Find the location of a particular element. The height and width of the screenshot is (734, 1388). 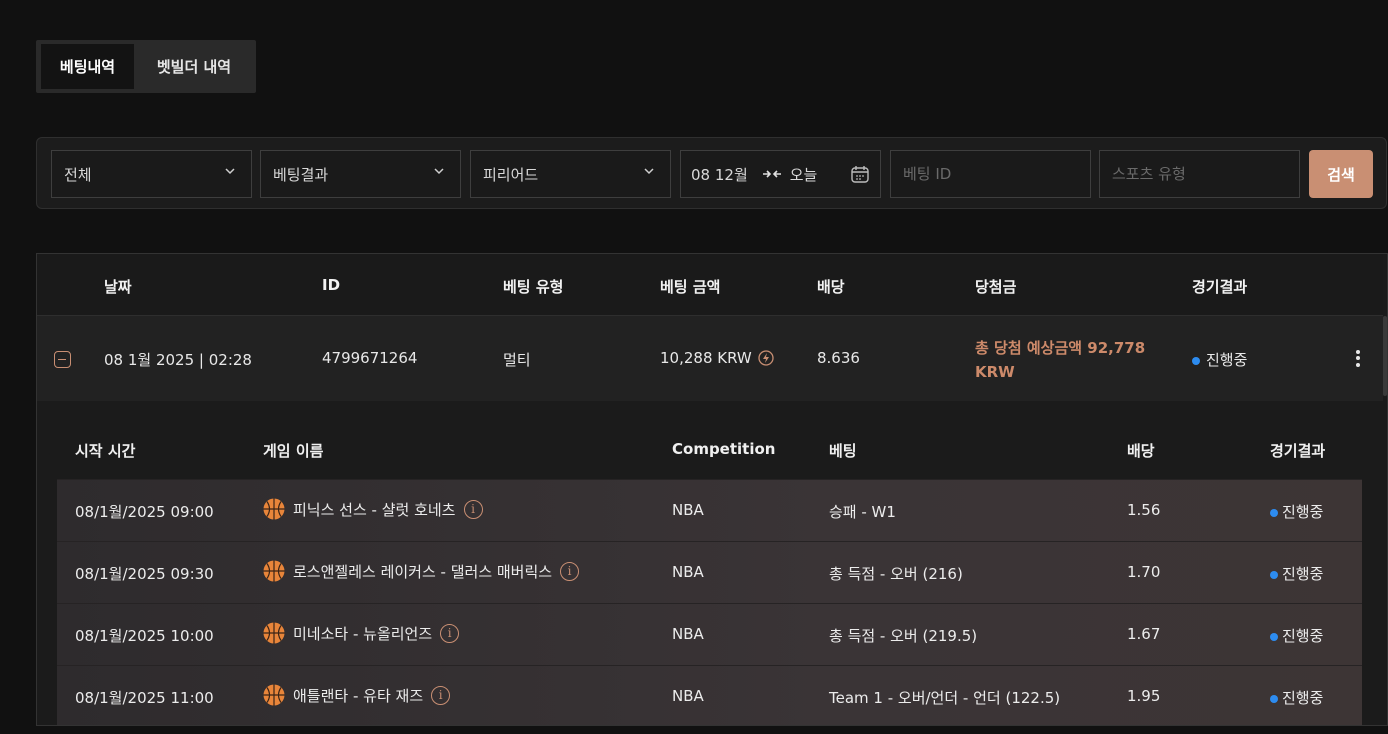

item-bet: 총 득점 - 오버 (219.5) is located at coordinates (903, 636).